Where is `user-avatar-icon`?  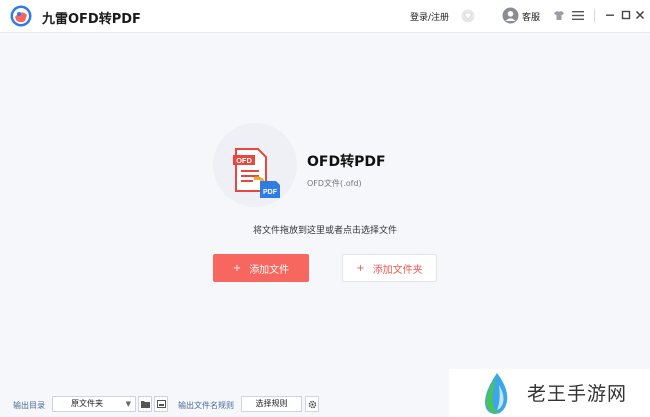
user-avatar-icon is located at coordinates (510, 15).